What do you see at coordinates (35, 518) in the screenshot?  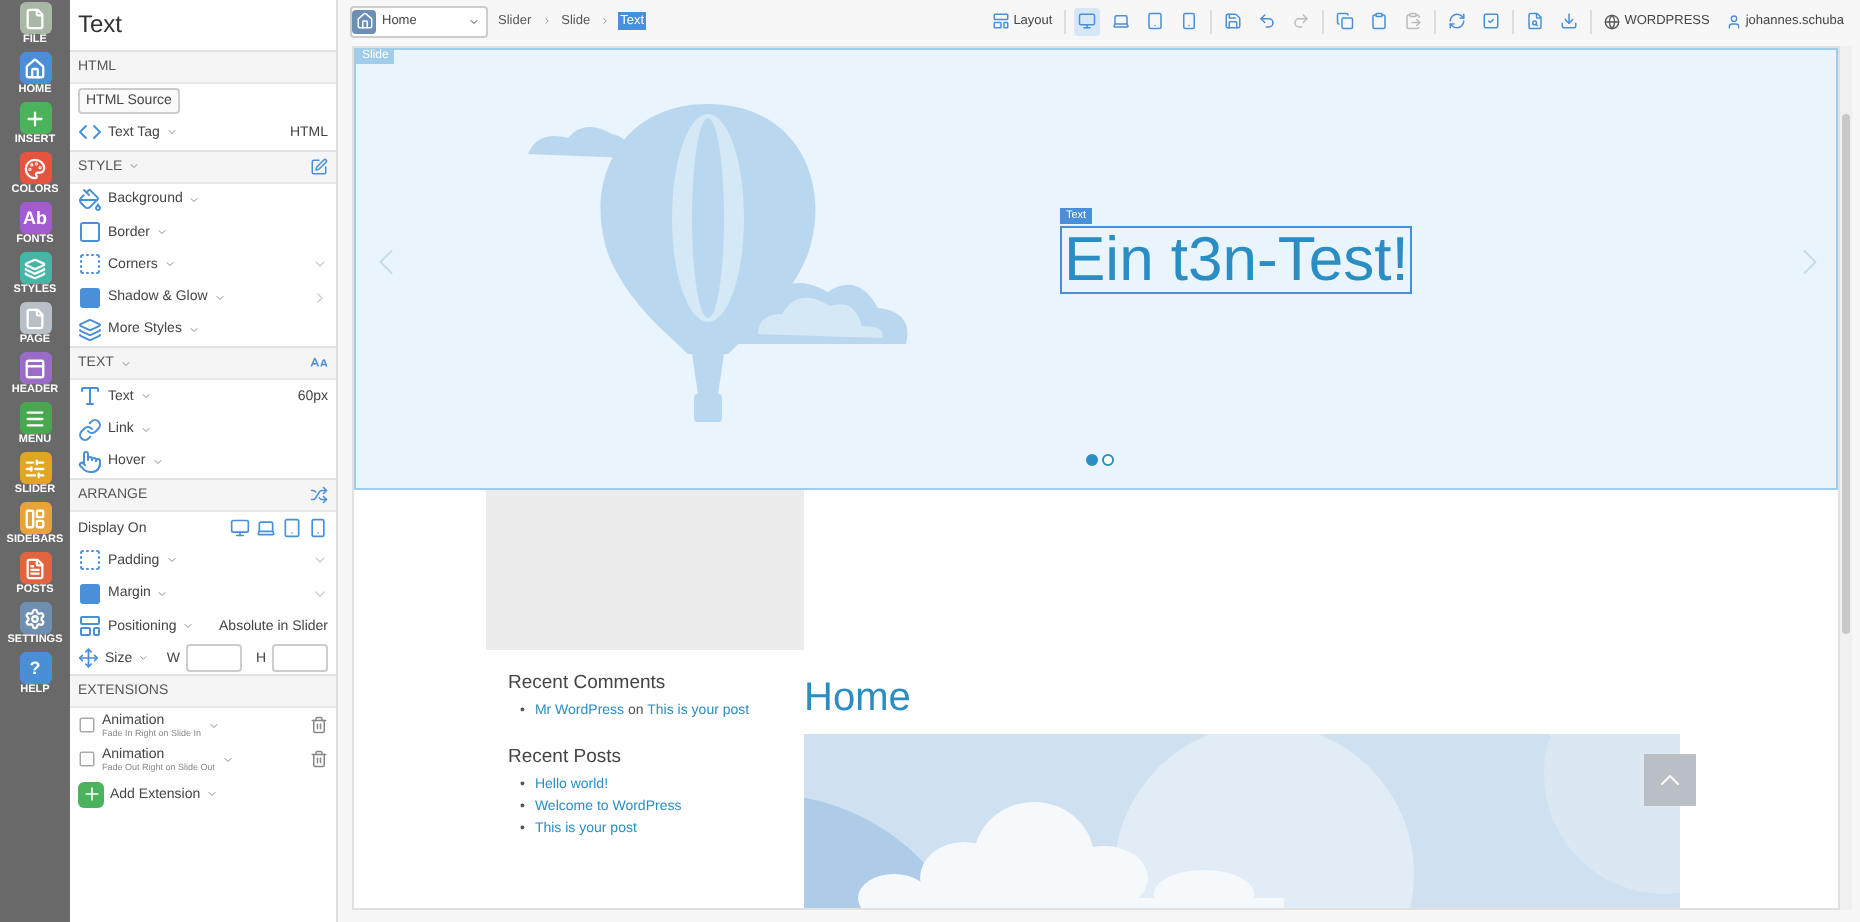 I see `sidebar-icon` at bounding box center [35, 518].